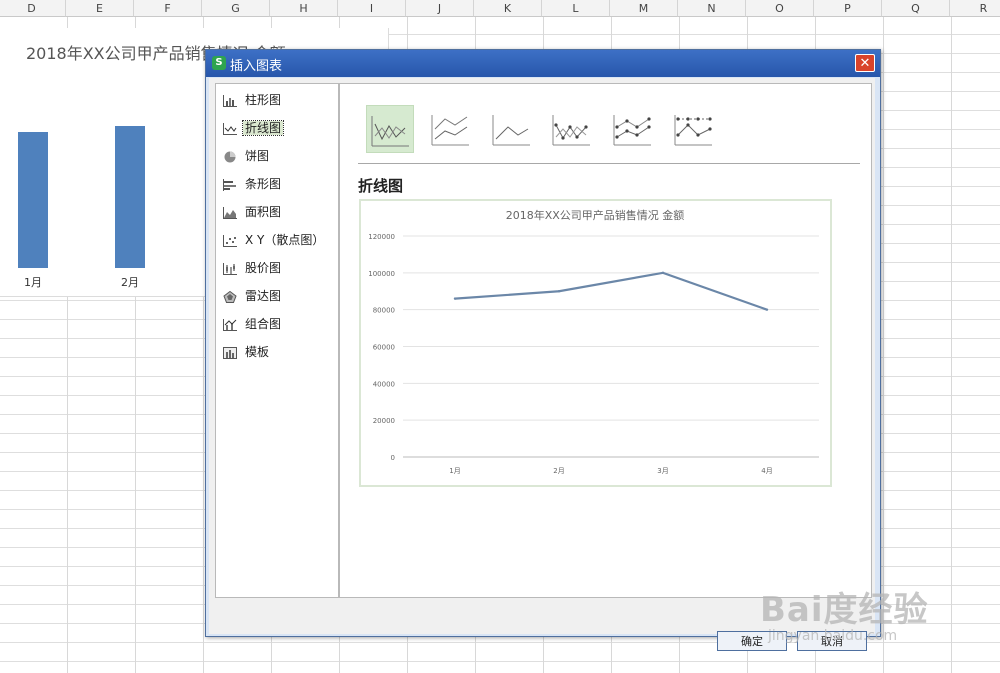 This screenshot has width=1000, height=673. I want to click on watermark-url: jingyan.baidu.com, so click(833, 636).